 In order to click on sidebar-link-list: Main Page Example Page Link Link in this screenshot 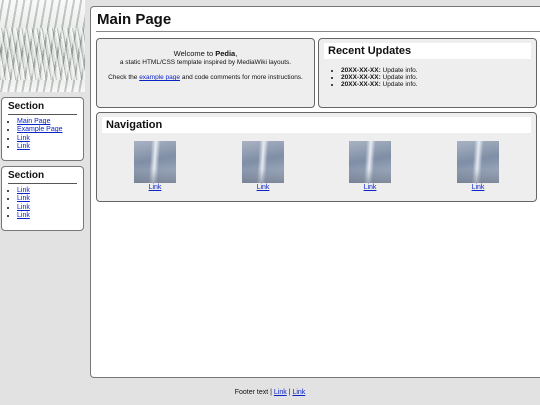, I will do `click(42, 135)`.